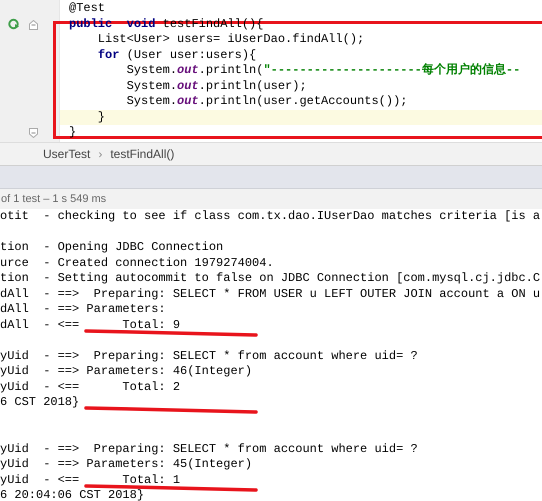 This screenshot has height=501, width=542. Describe the element at coordinates (72, 494) in the screenshot. I see `console-line: 6 20:04:06 CST 2018}` at that location.